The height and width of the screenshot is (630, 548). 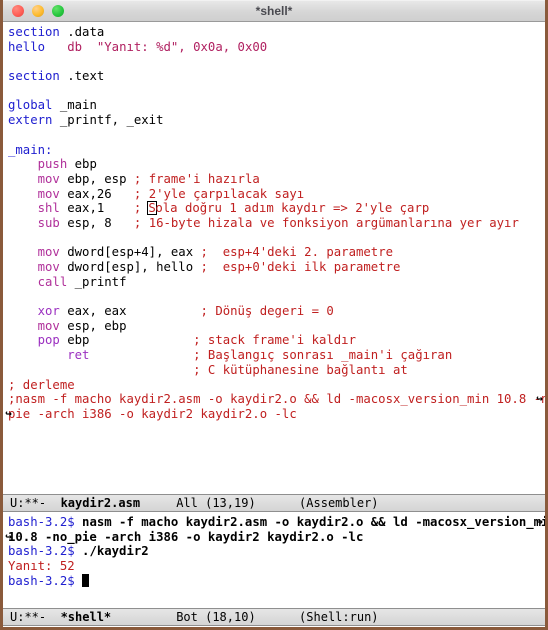 What do you see at coordinates (111, 551) in the screenshot?
I see `code-text: ./kaydir2` at bounding box center [111, 551].